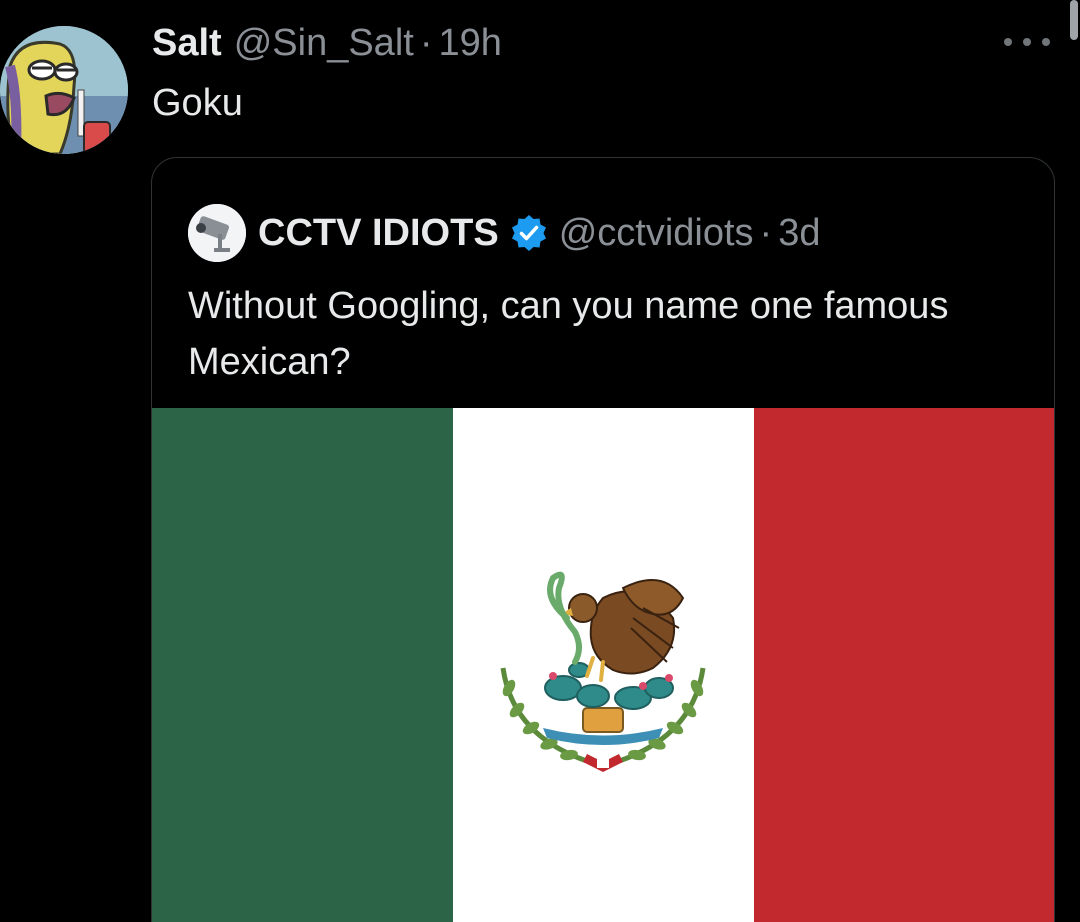 The height and width of the screenshot is (922, 1080). What do you see at coordinates (197, 103) in the screenshot?
I see `tweet-text: Goku` at bounding box center [197, 103].